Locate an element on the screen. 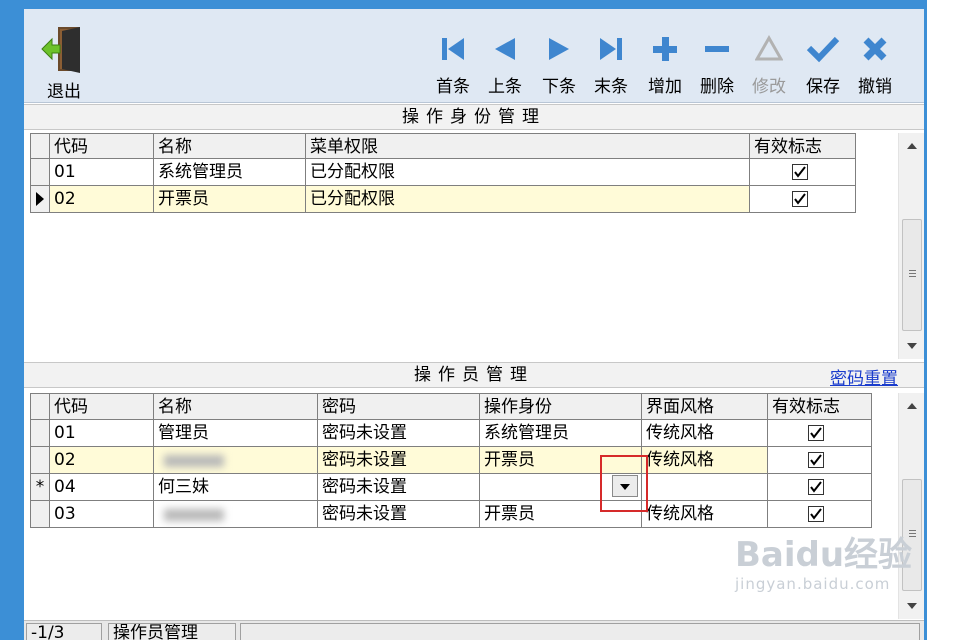 This screenshot has width=960, height=640. roles-header-name: 名称 is located at coordinates (230, 146).